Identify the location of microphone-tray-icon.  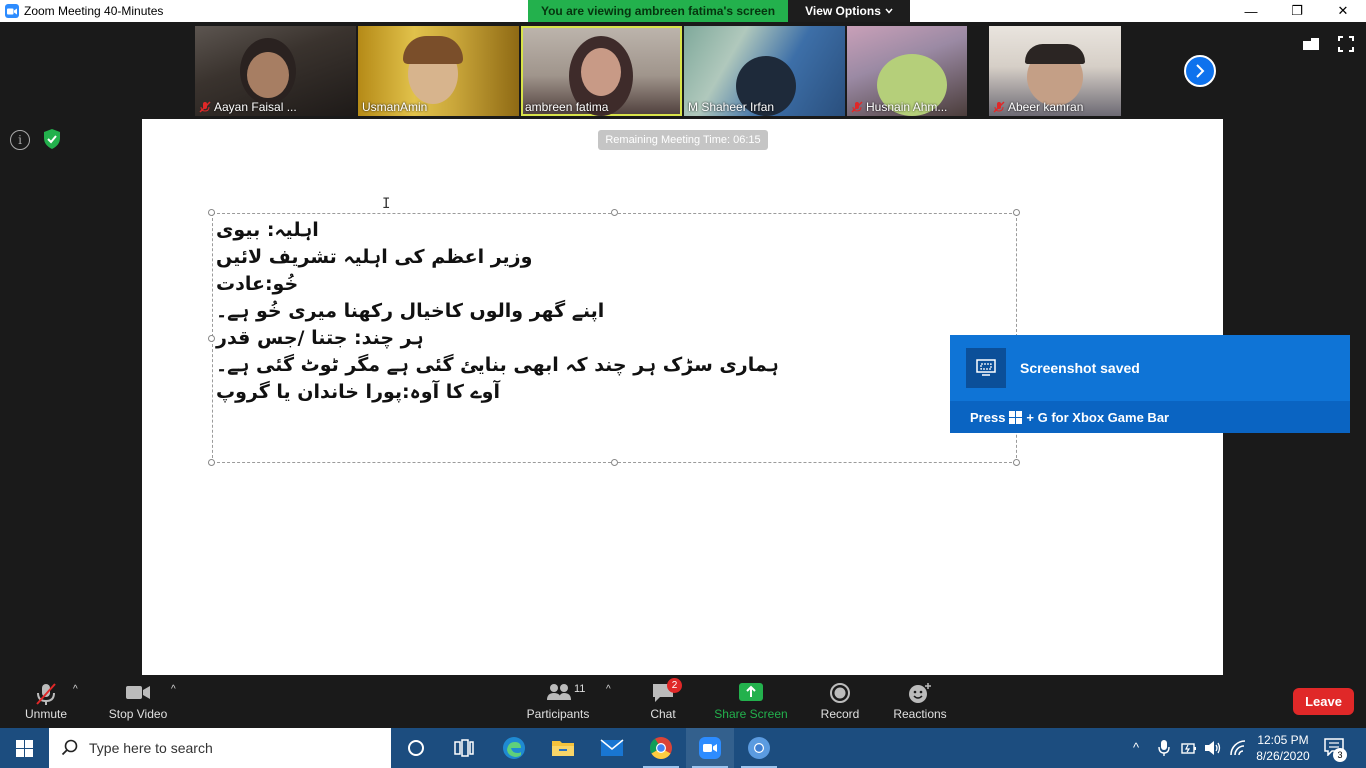
(1164, 748).